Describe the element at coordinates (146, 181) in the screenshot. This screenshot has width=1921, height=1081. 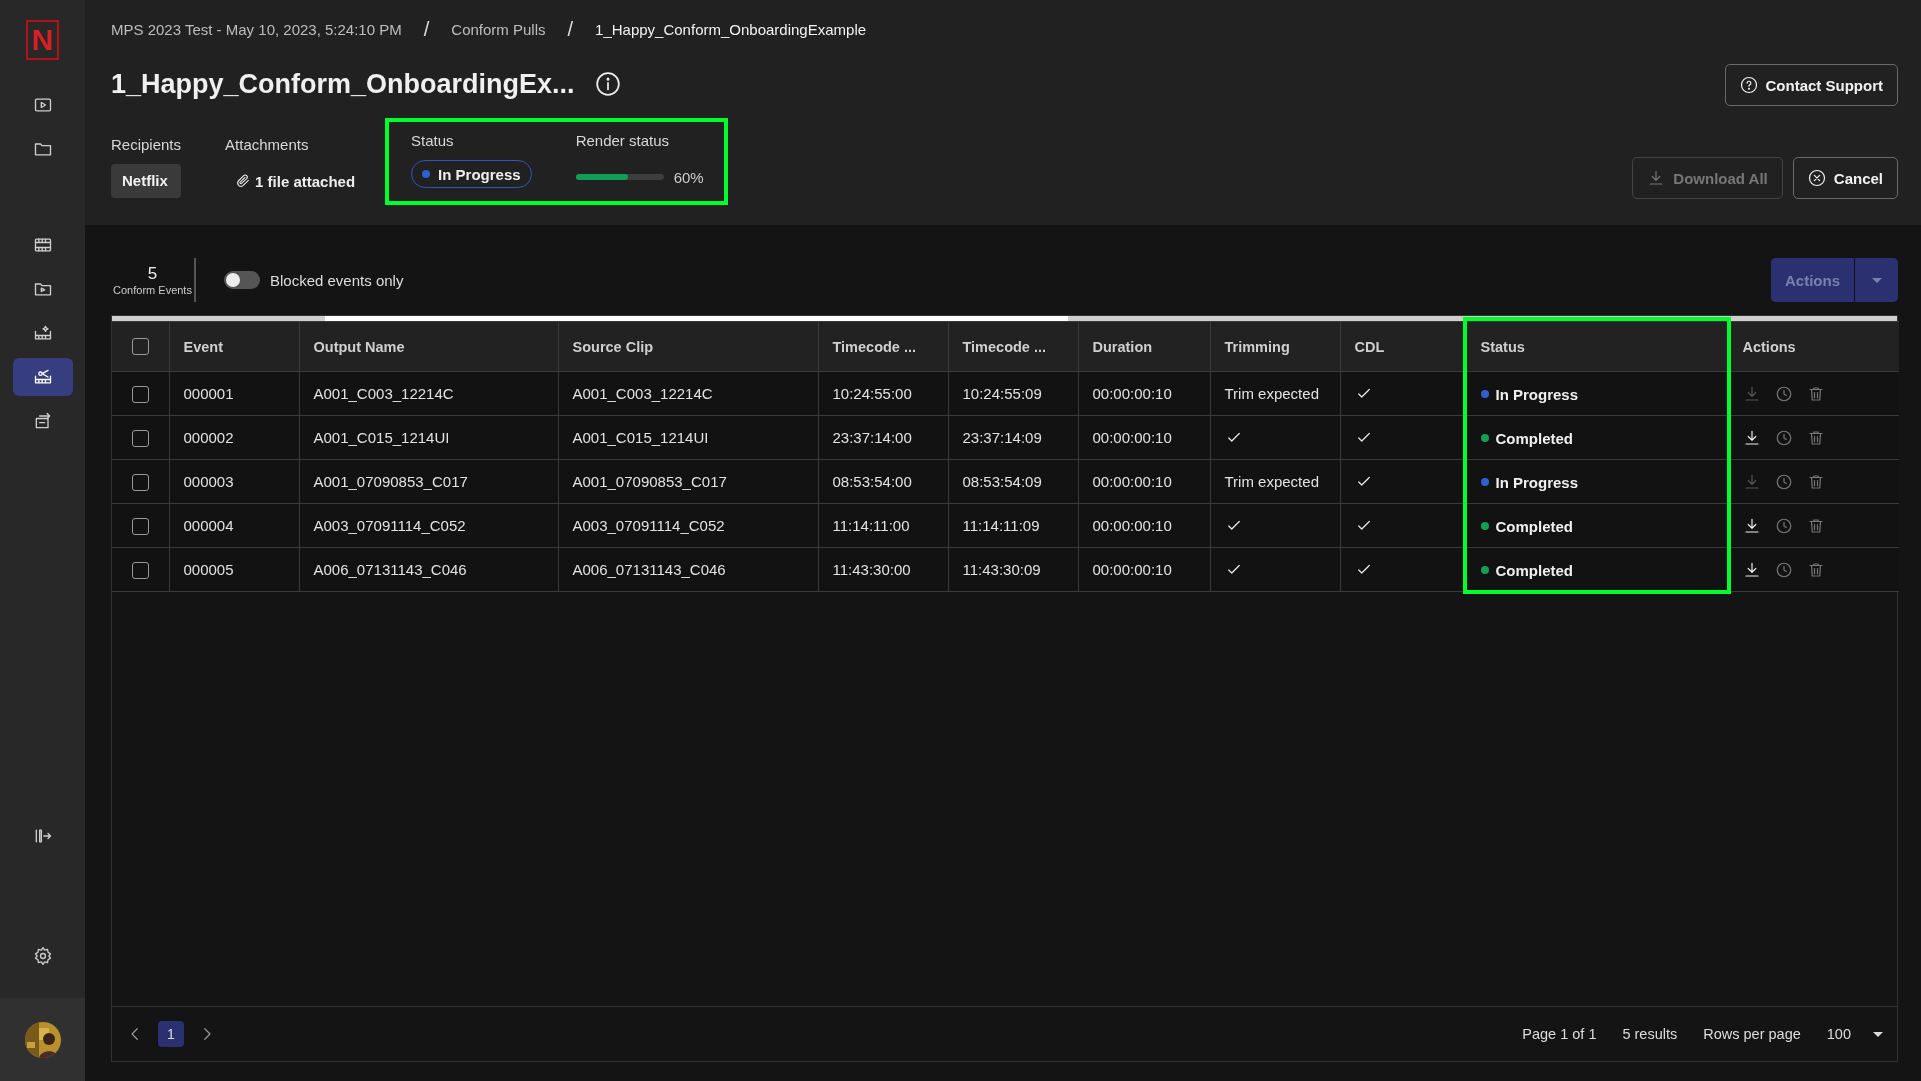
I see `recipient-tag: Netflix` at that location.